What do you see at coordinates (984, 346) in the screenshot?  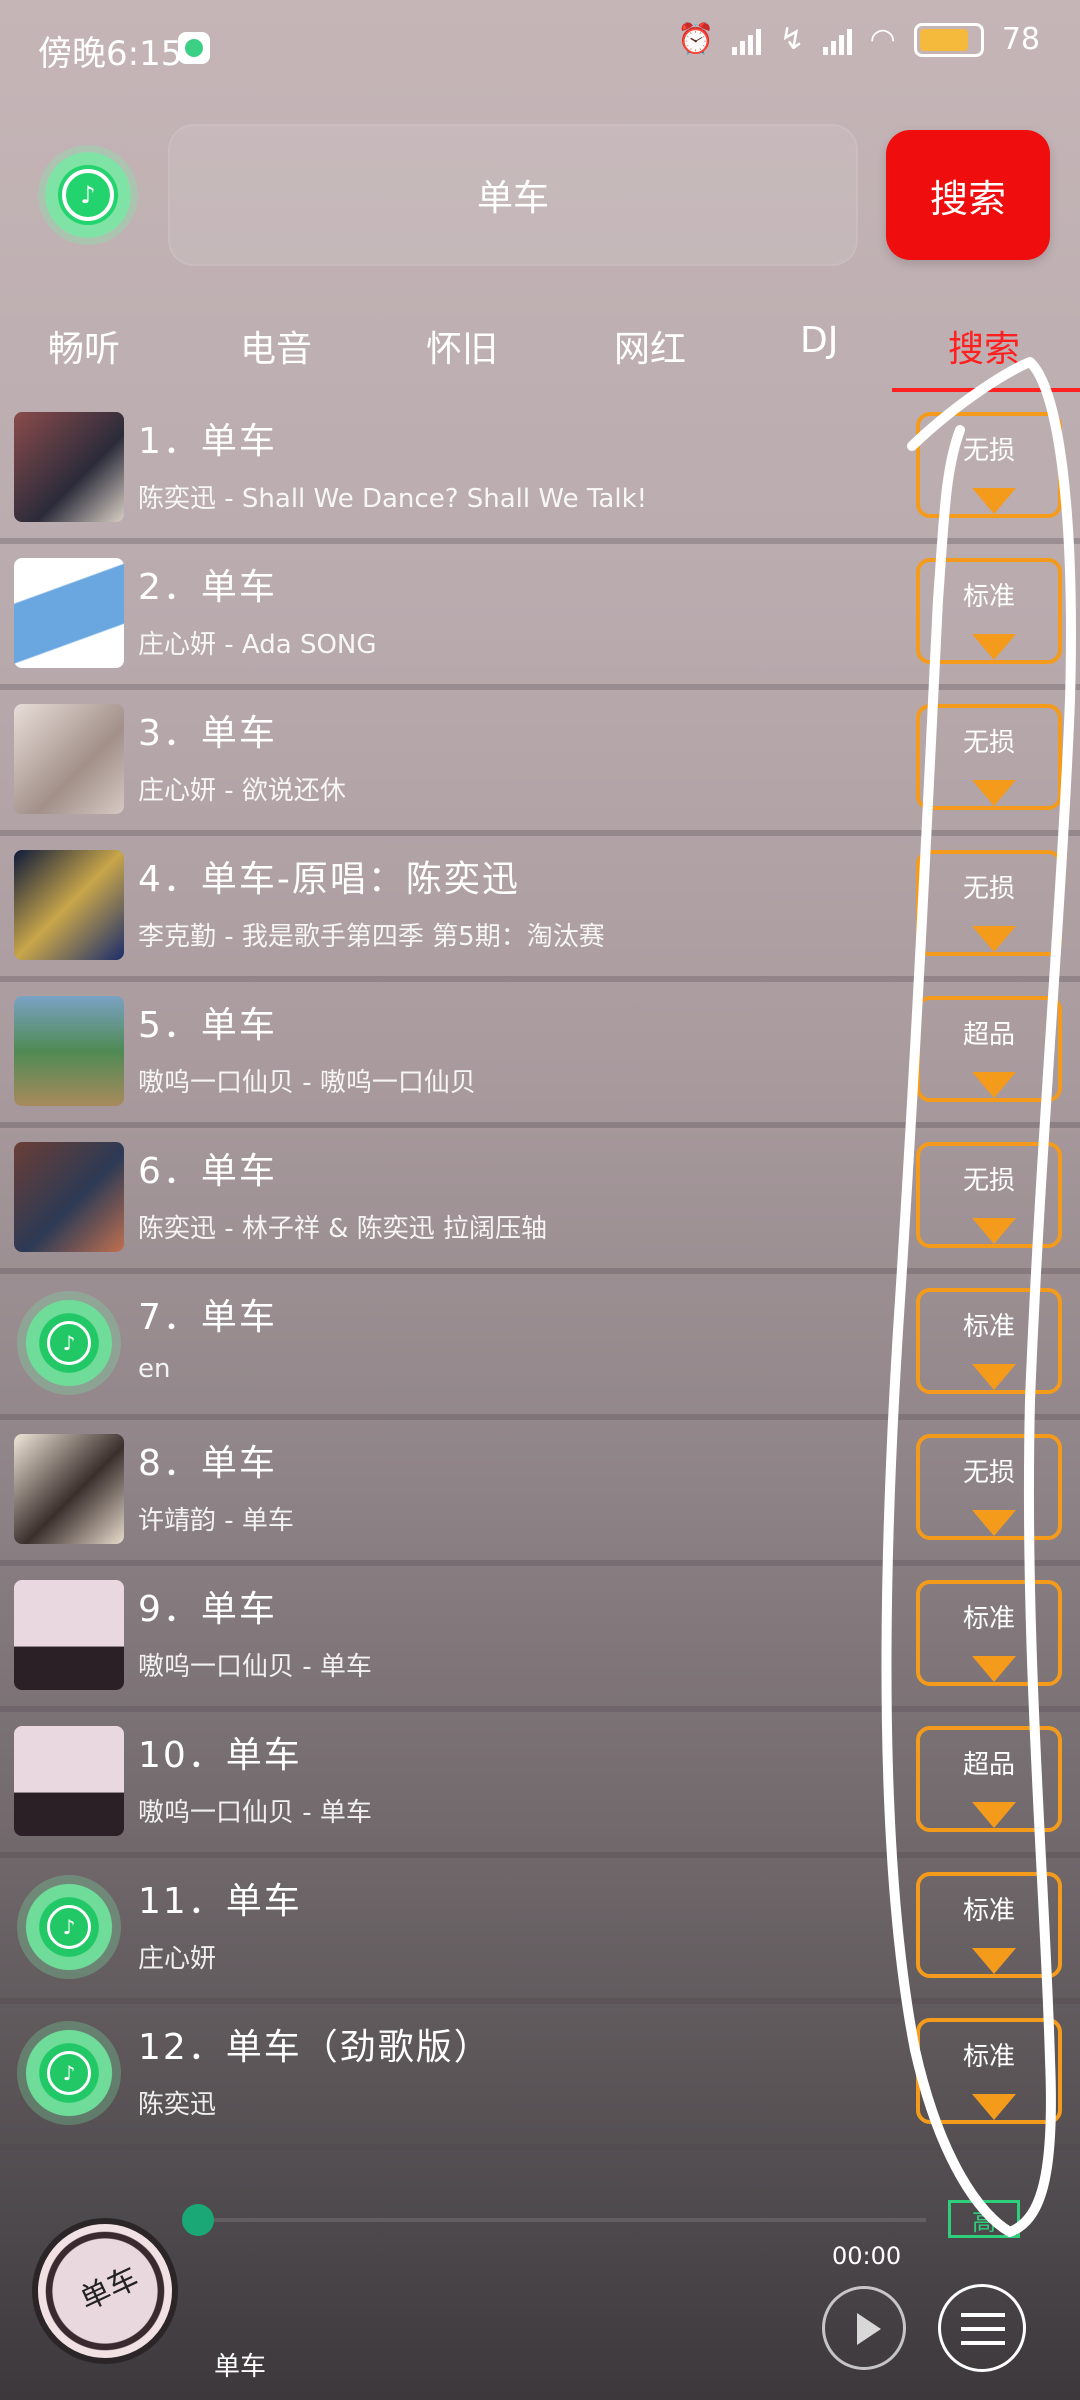 I see `tab-search: 搜索` at bounding box center [984, 346].